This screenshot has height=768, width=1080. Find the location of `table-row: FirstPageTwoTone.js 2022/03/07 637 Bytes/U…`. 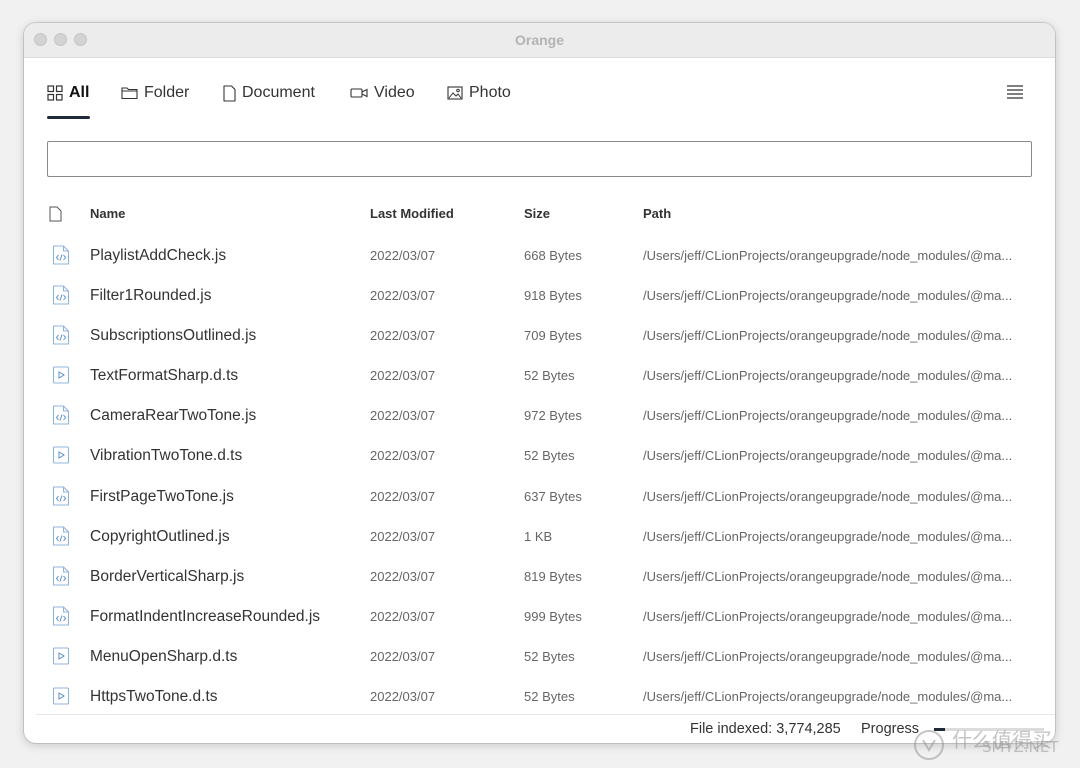

table-row: FirstPageTwoTone.js 2022/03/07 637 Bytes/U… is located at coordinates (539, 497).